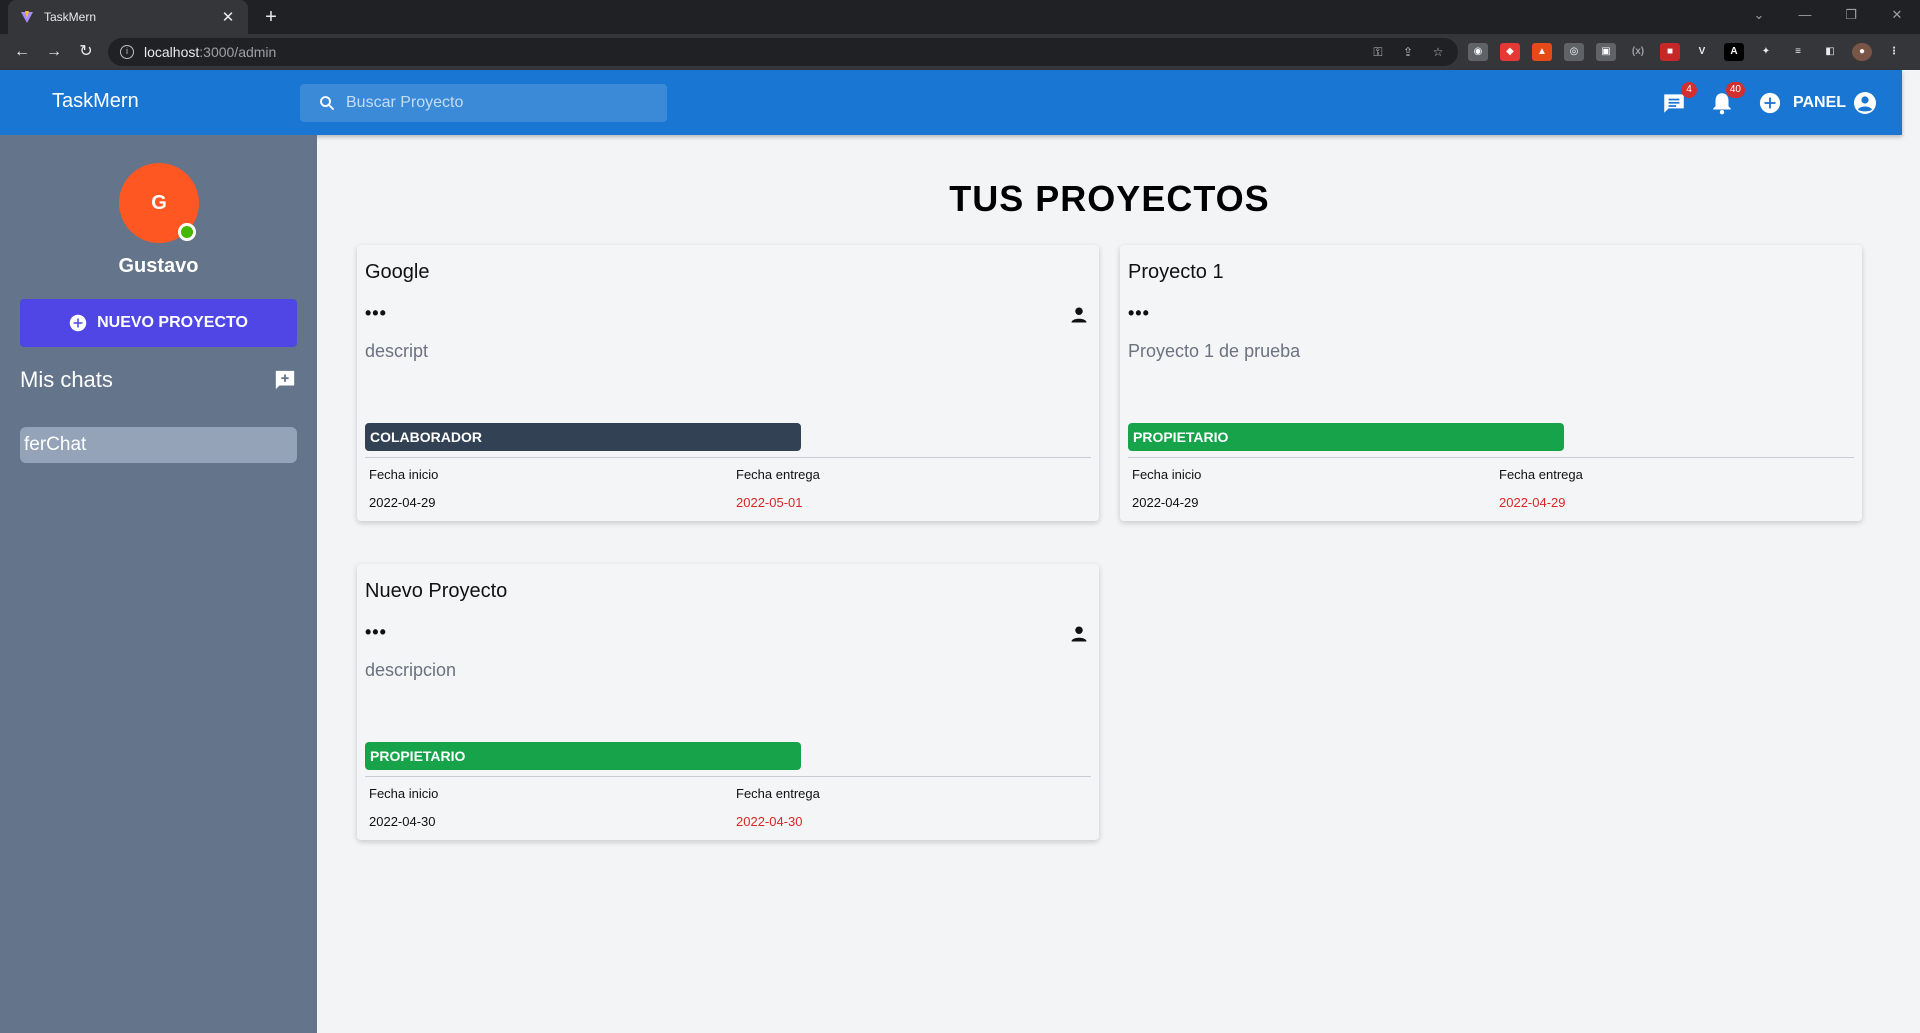  I want to click on search-box, so click(483, 103).